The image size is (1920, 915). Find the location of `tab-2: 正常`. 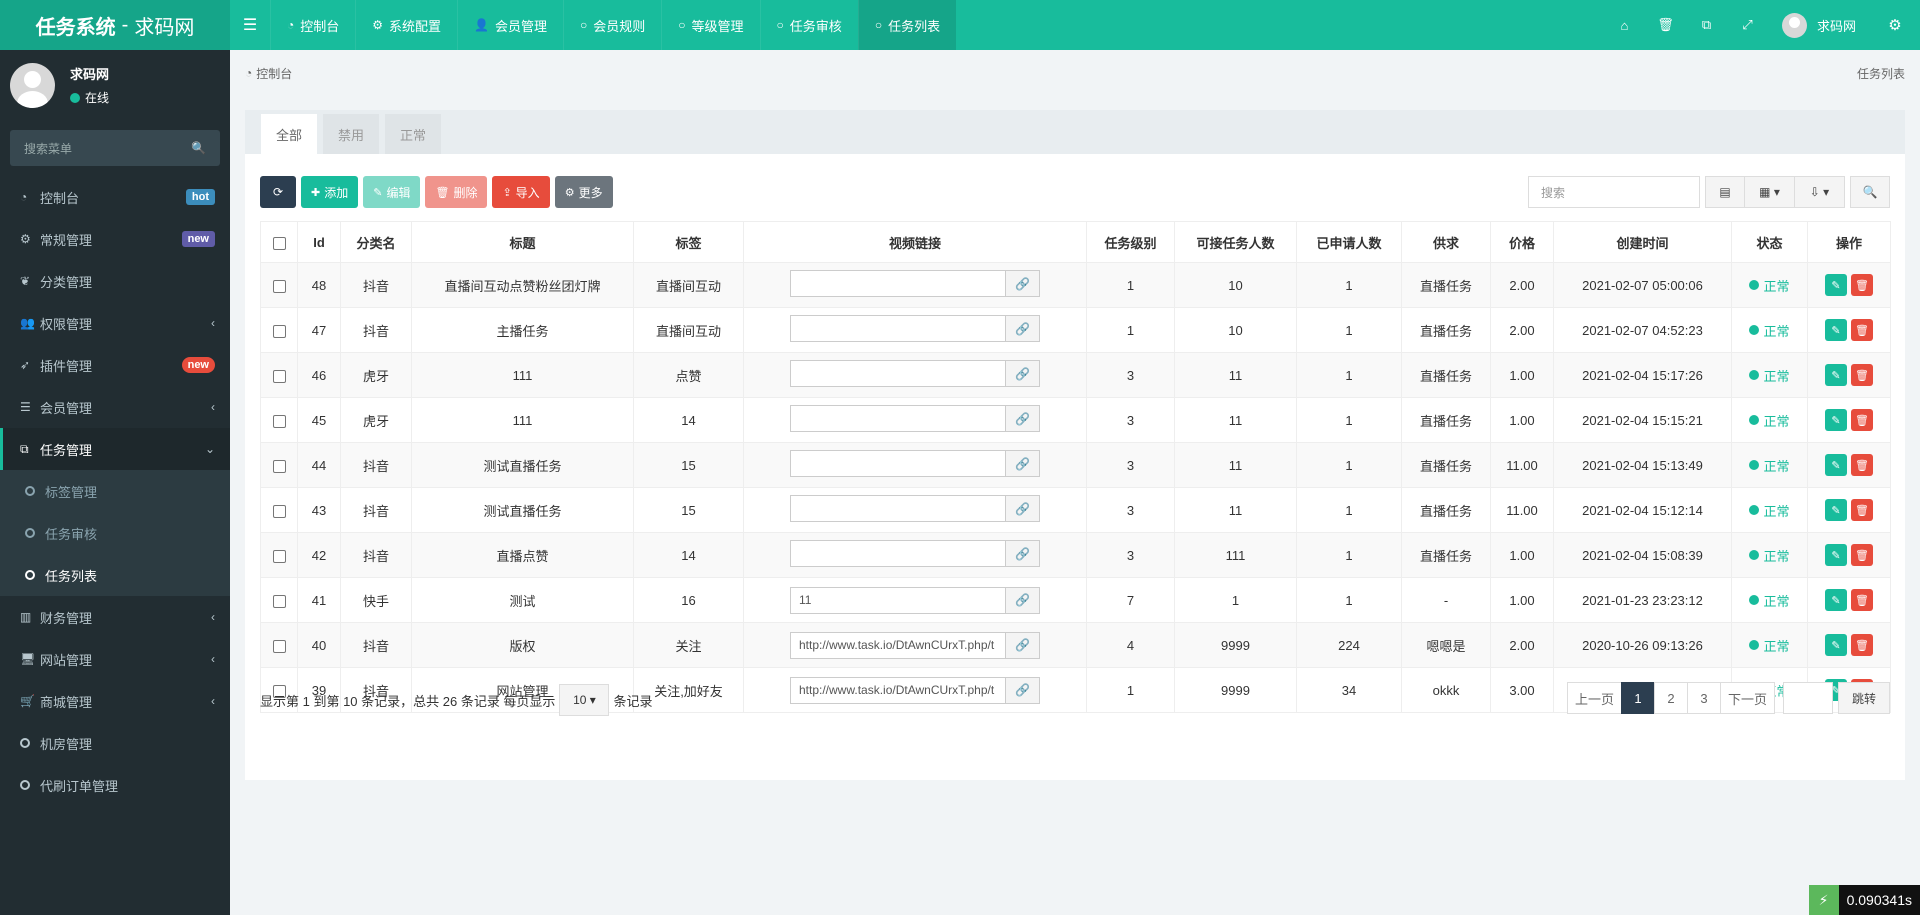

tab-2: 正常 is located at coordinates (413, 134).